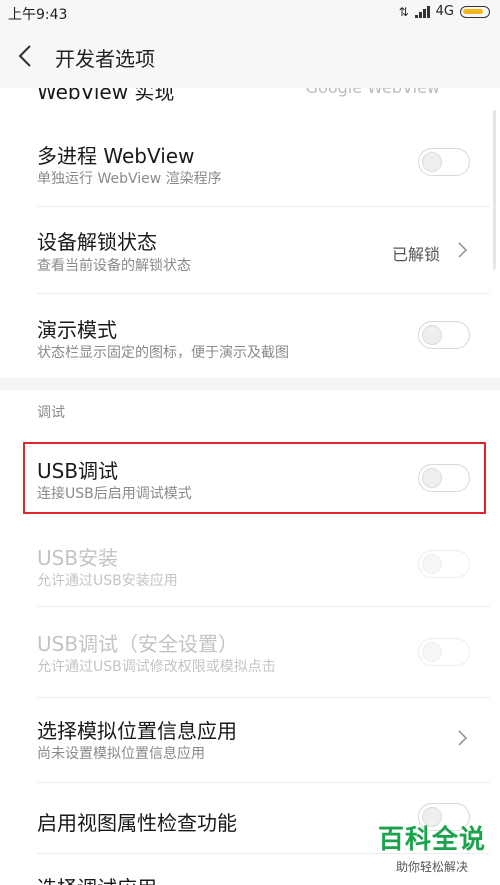  I want to click on unlock-status-value: 已解锁, so click(415, 254).